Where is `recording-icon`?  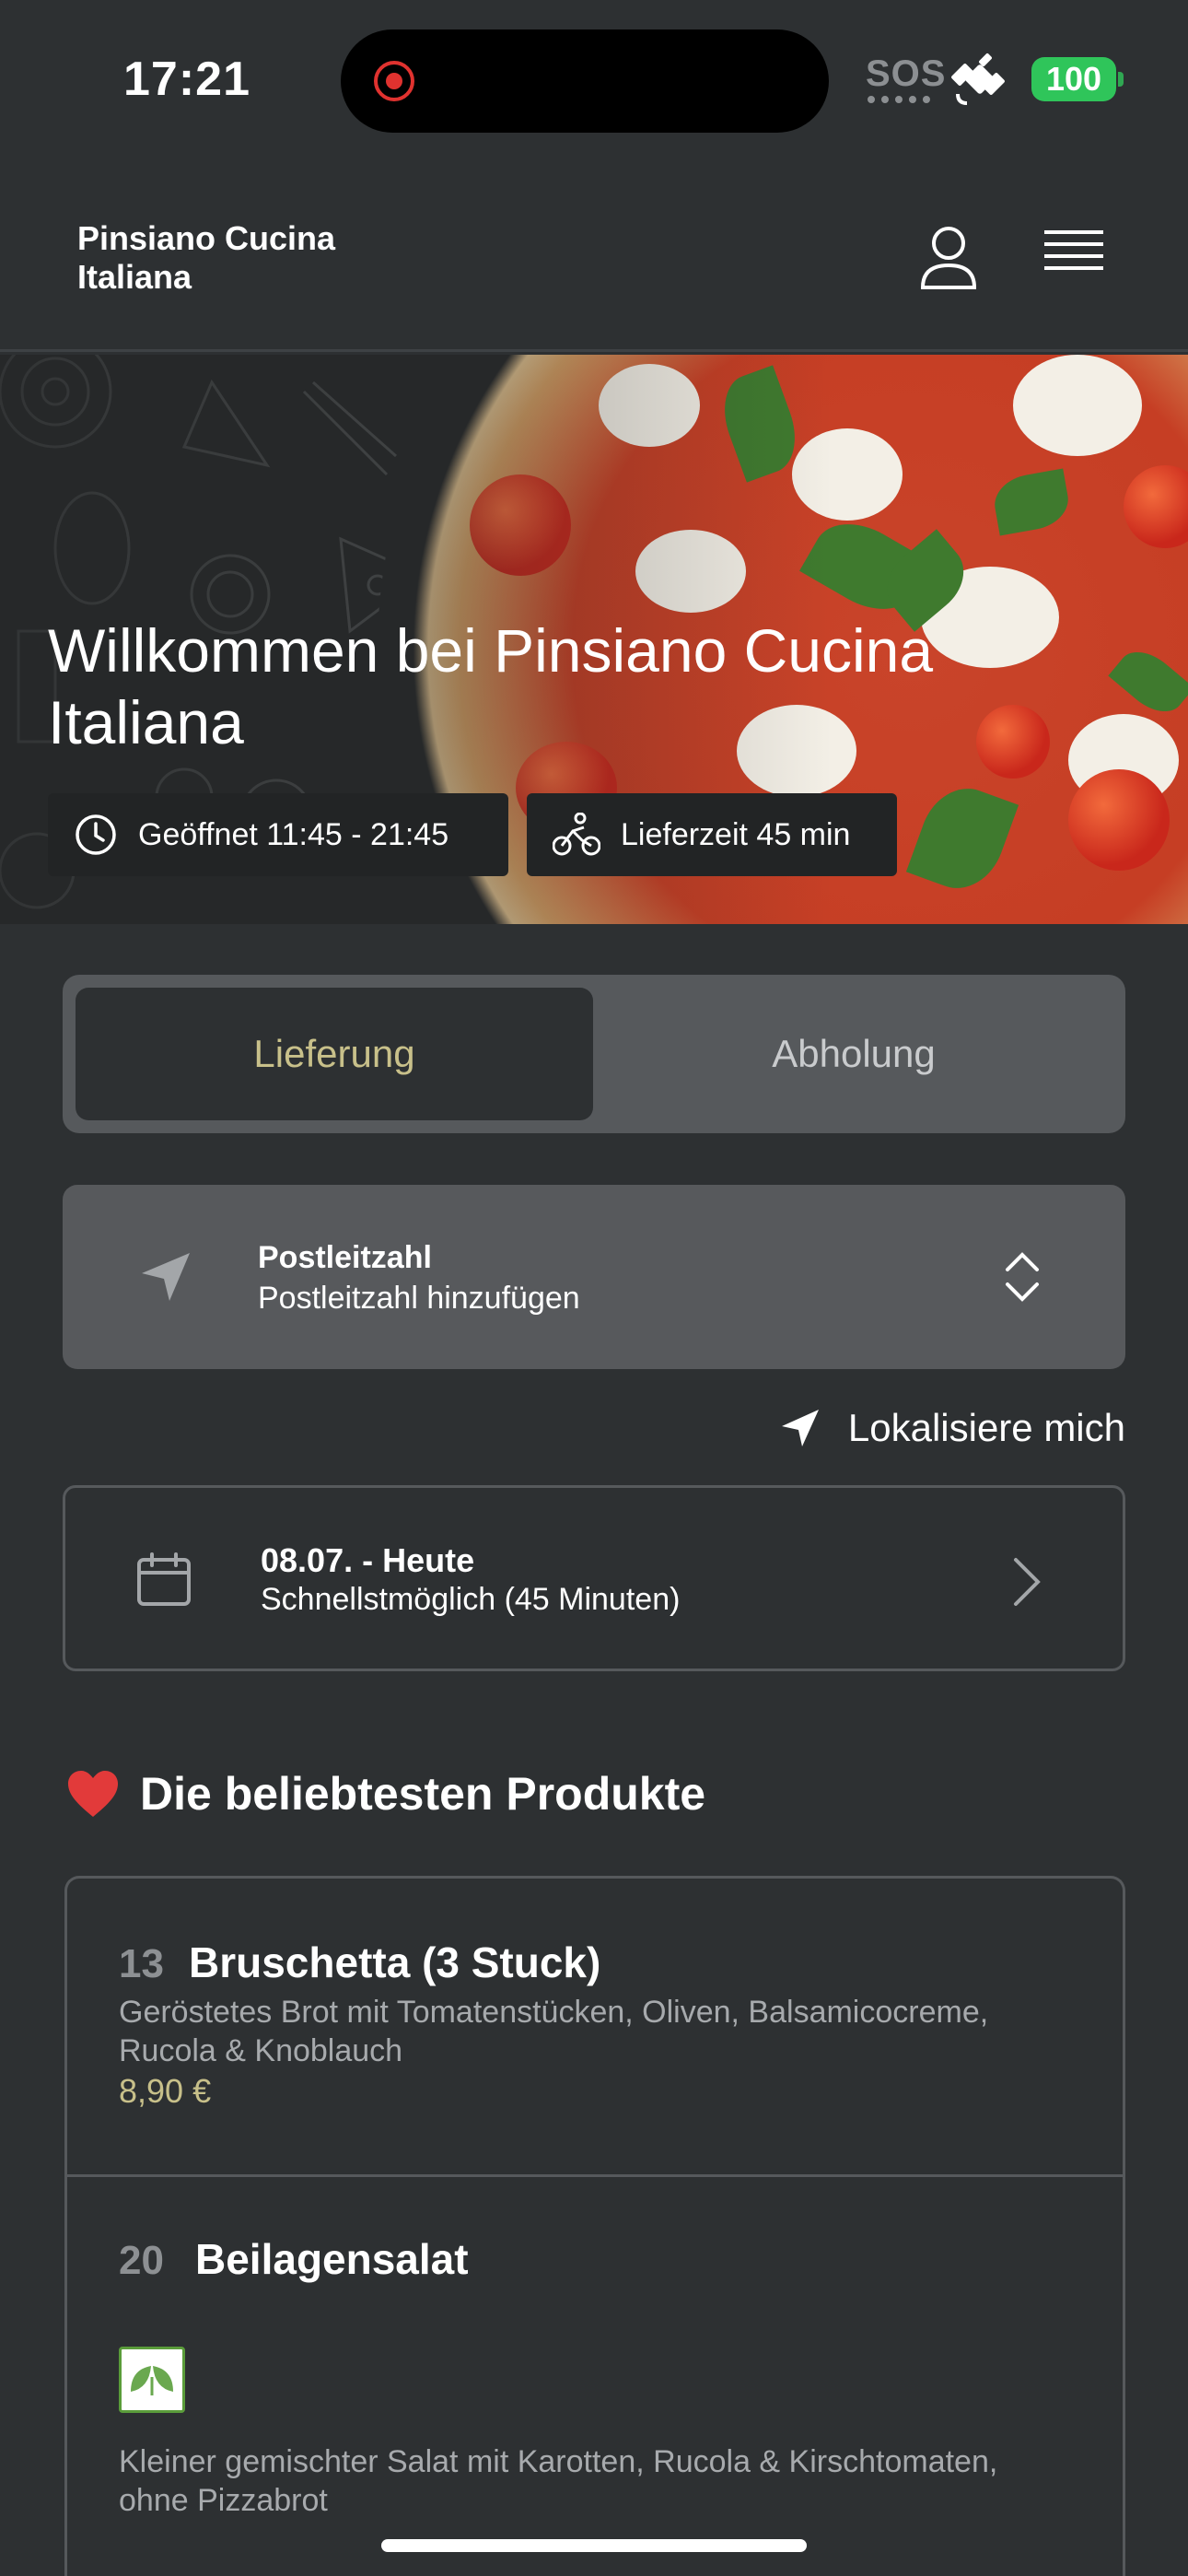 recording-icon is located at coordinates (394, 81).